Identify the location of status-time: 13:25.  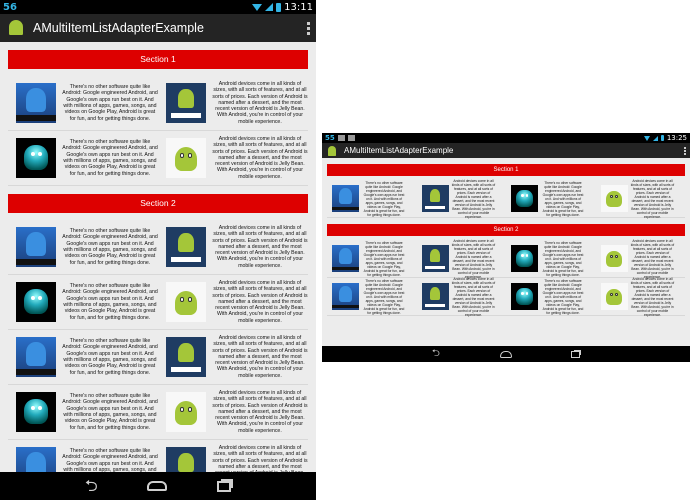
(676, 138).